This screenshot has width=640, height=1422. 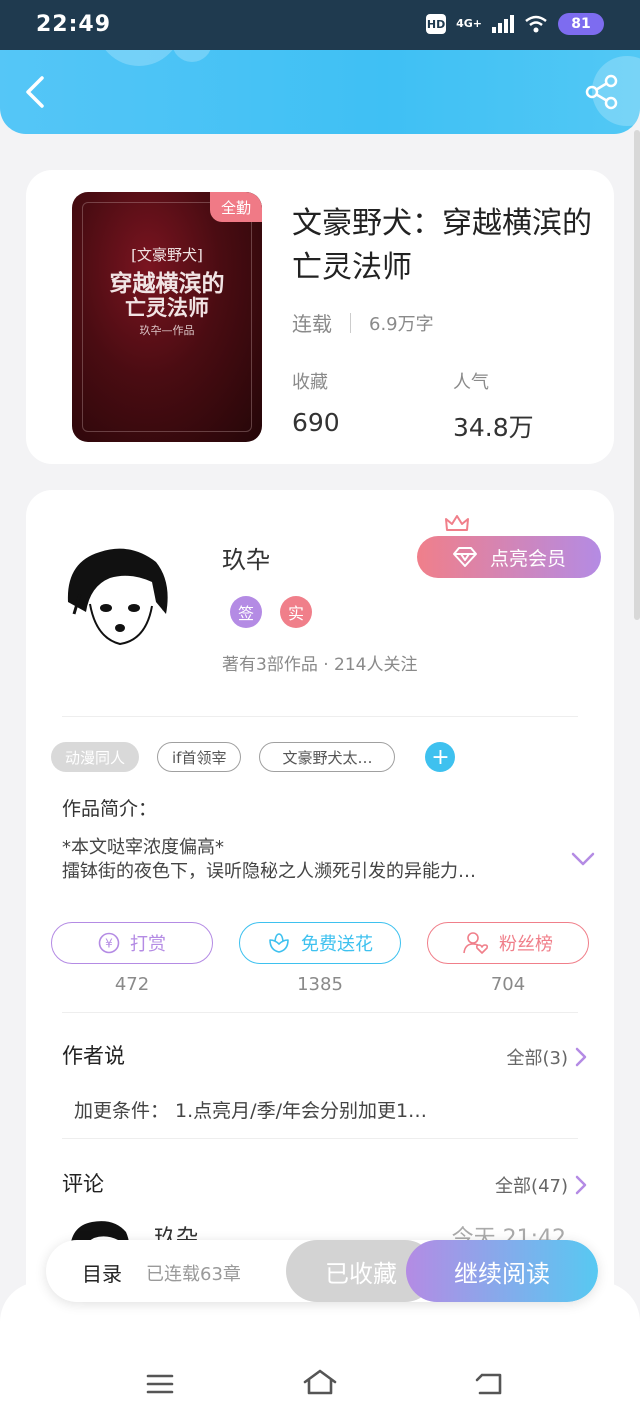 I want to click on favorites-value: 690, so click(x=316, y=422).